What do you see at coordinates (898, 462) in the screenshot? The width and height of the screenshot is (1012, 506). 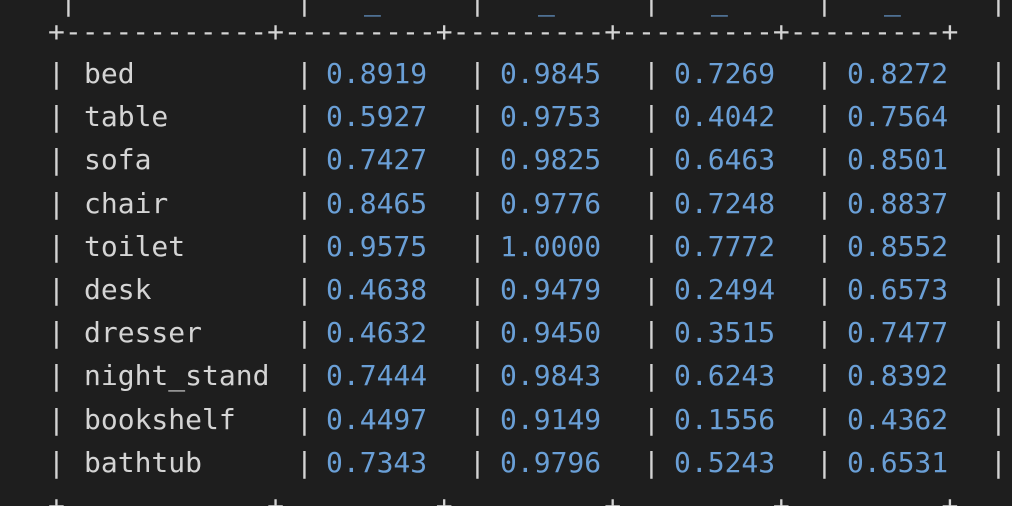 I see `metric-value: 0.6531` at bounding box center [898, 462].